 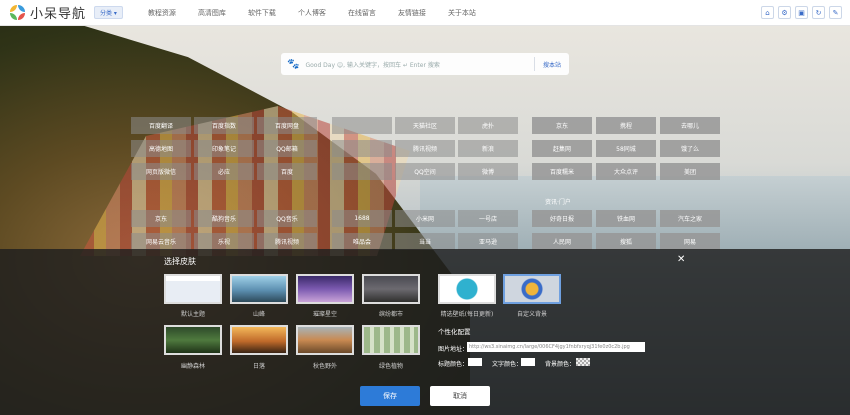 What do you see at coordinates (488, 241) in the screenshot?
I see `link-cell: 亚马逊` at bounding box center [488, 241].